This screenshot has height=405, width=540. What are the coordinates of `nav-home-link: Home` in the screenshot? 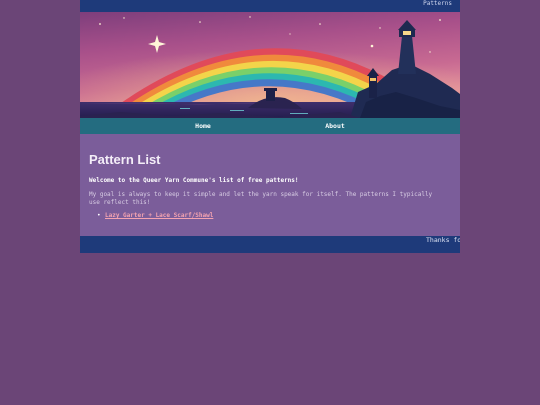 It's located at (203, 126).